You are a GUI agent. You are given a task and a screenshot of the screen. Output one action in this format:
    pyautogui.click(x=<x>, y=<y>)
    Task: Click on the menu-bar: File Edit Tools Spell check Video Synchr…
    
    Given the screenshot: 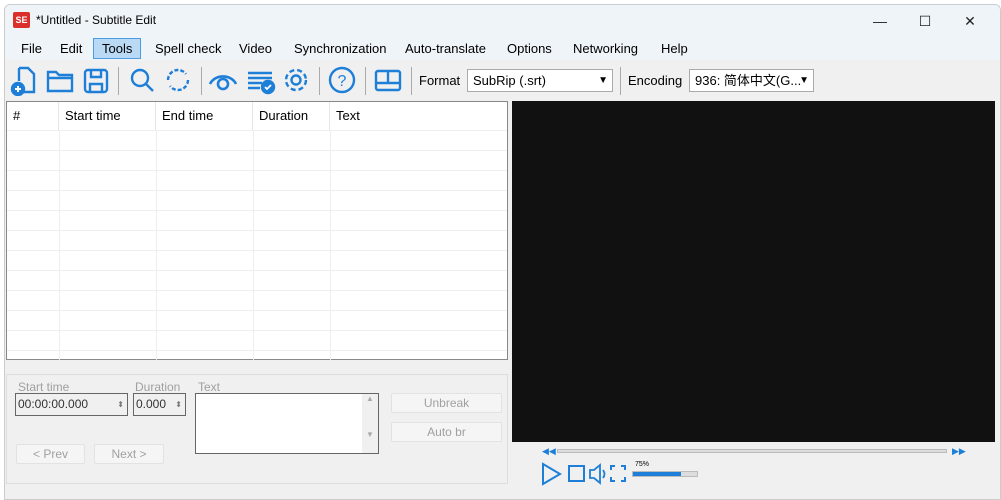 What is the action you would take?
    pyautogui.click(x=502, y=48)
    